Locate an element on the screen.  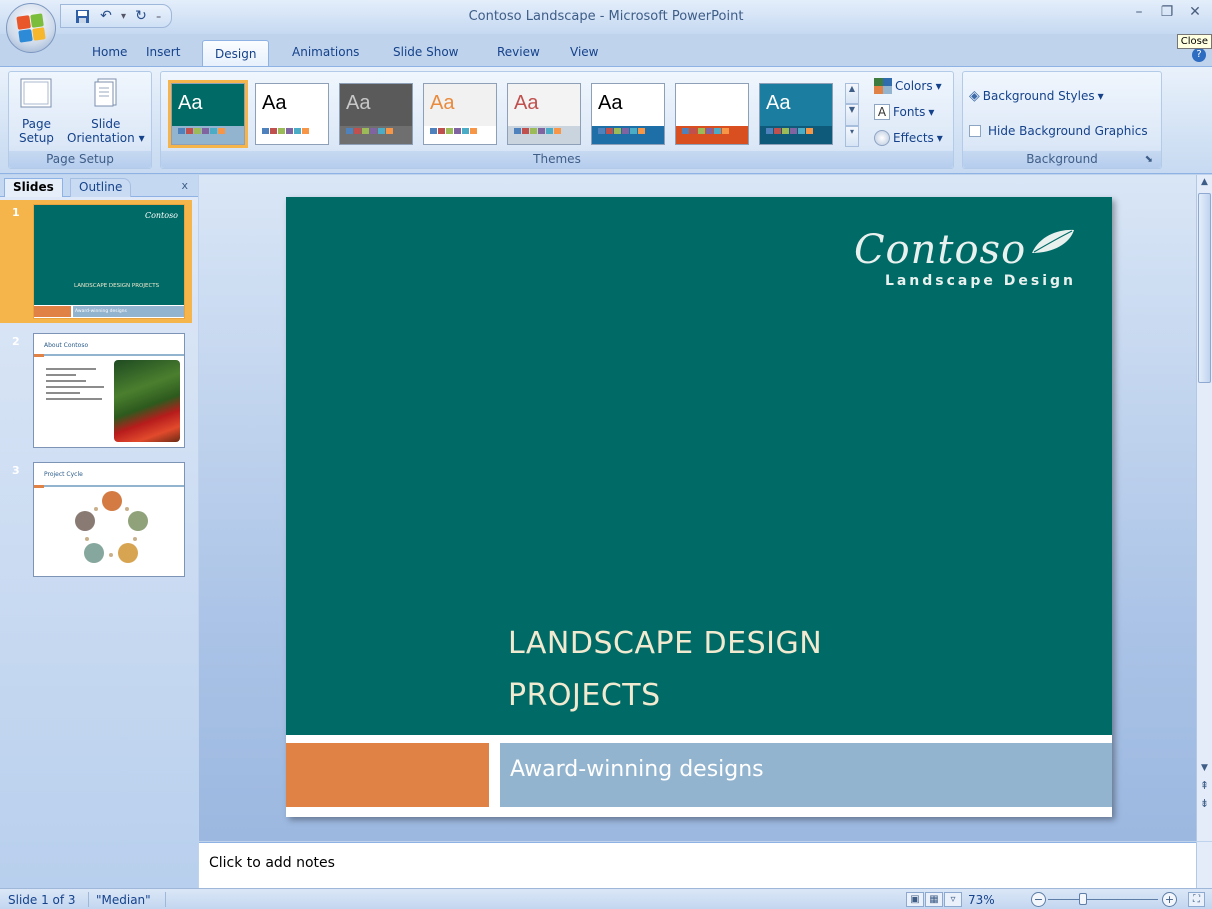
scroll-down-icon: ▼ is located at coordinates (1204, 768).